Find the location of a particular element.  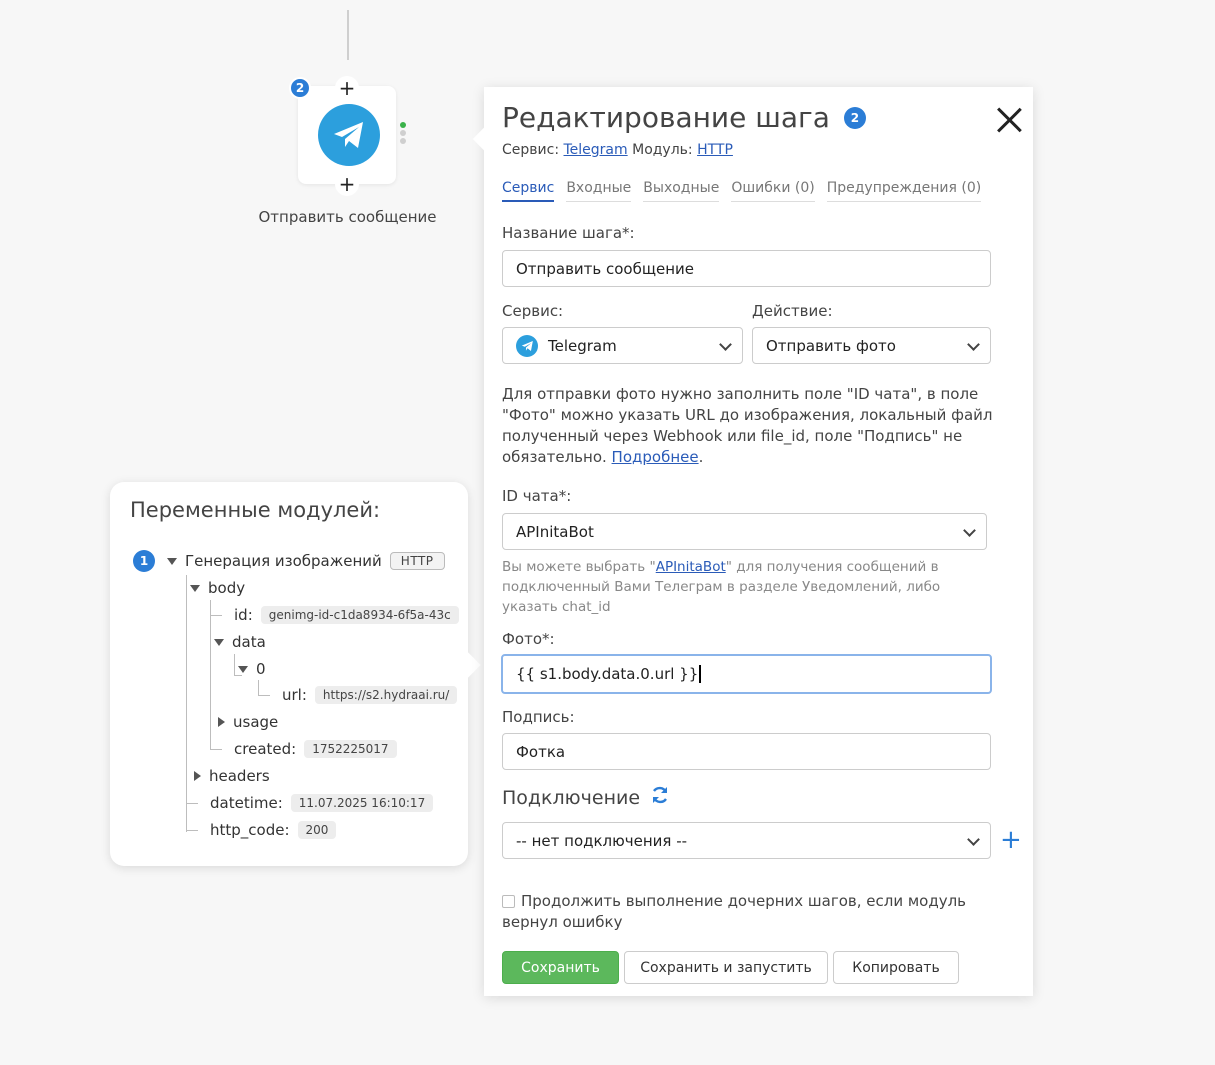

tree-leaf-datetime: datetime: 11.07.2025 16:10:17 is located at coordinates (322, 803).